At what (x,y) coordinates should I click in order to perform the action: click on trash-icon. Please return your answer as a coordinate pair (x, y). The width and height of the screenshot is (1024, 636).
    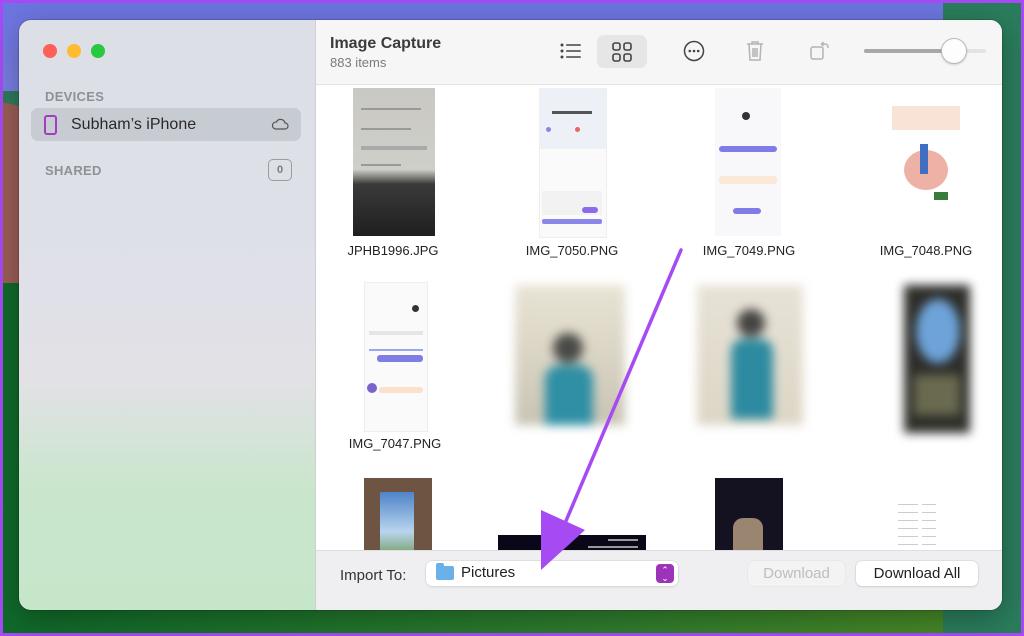
    Looking at the image, I should click on (755, 51).